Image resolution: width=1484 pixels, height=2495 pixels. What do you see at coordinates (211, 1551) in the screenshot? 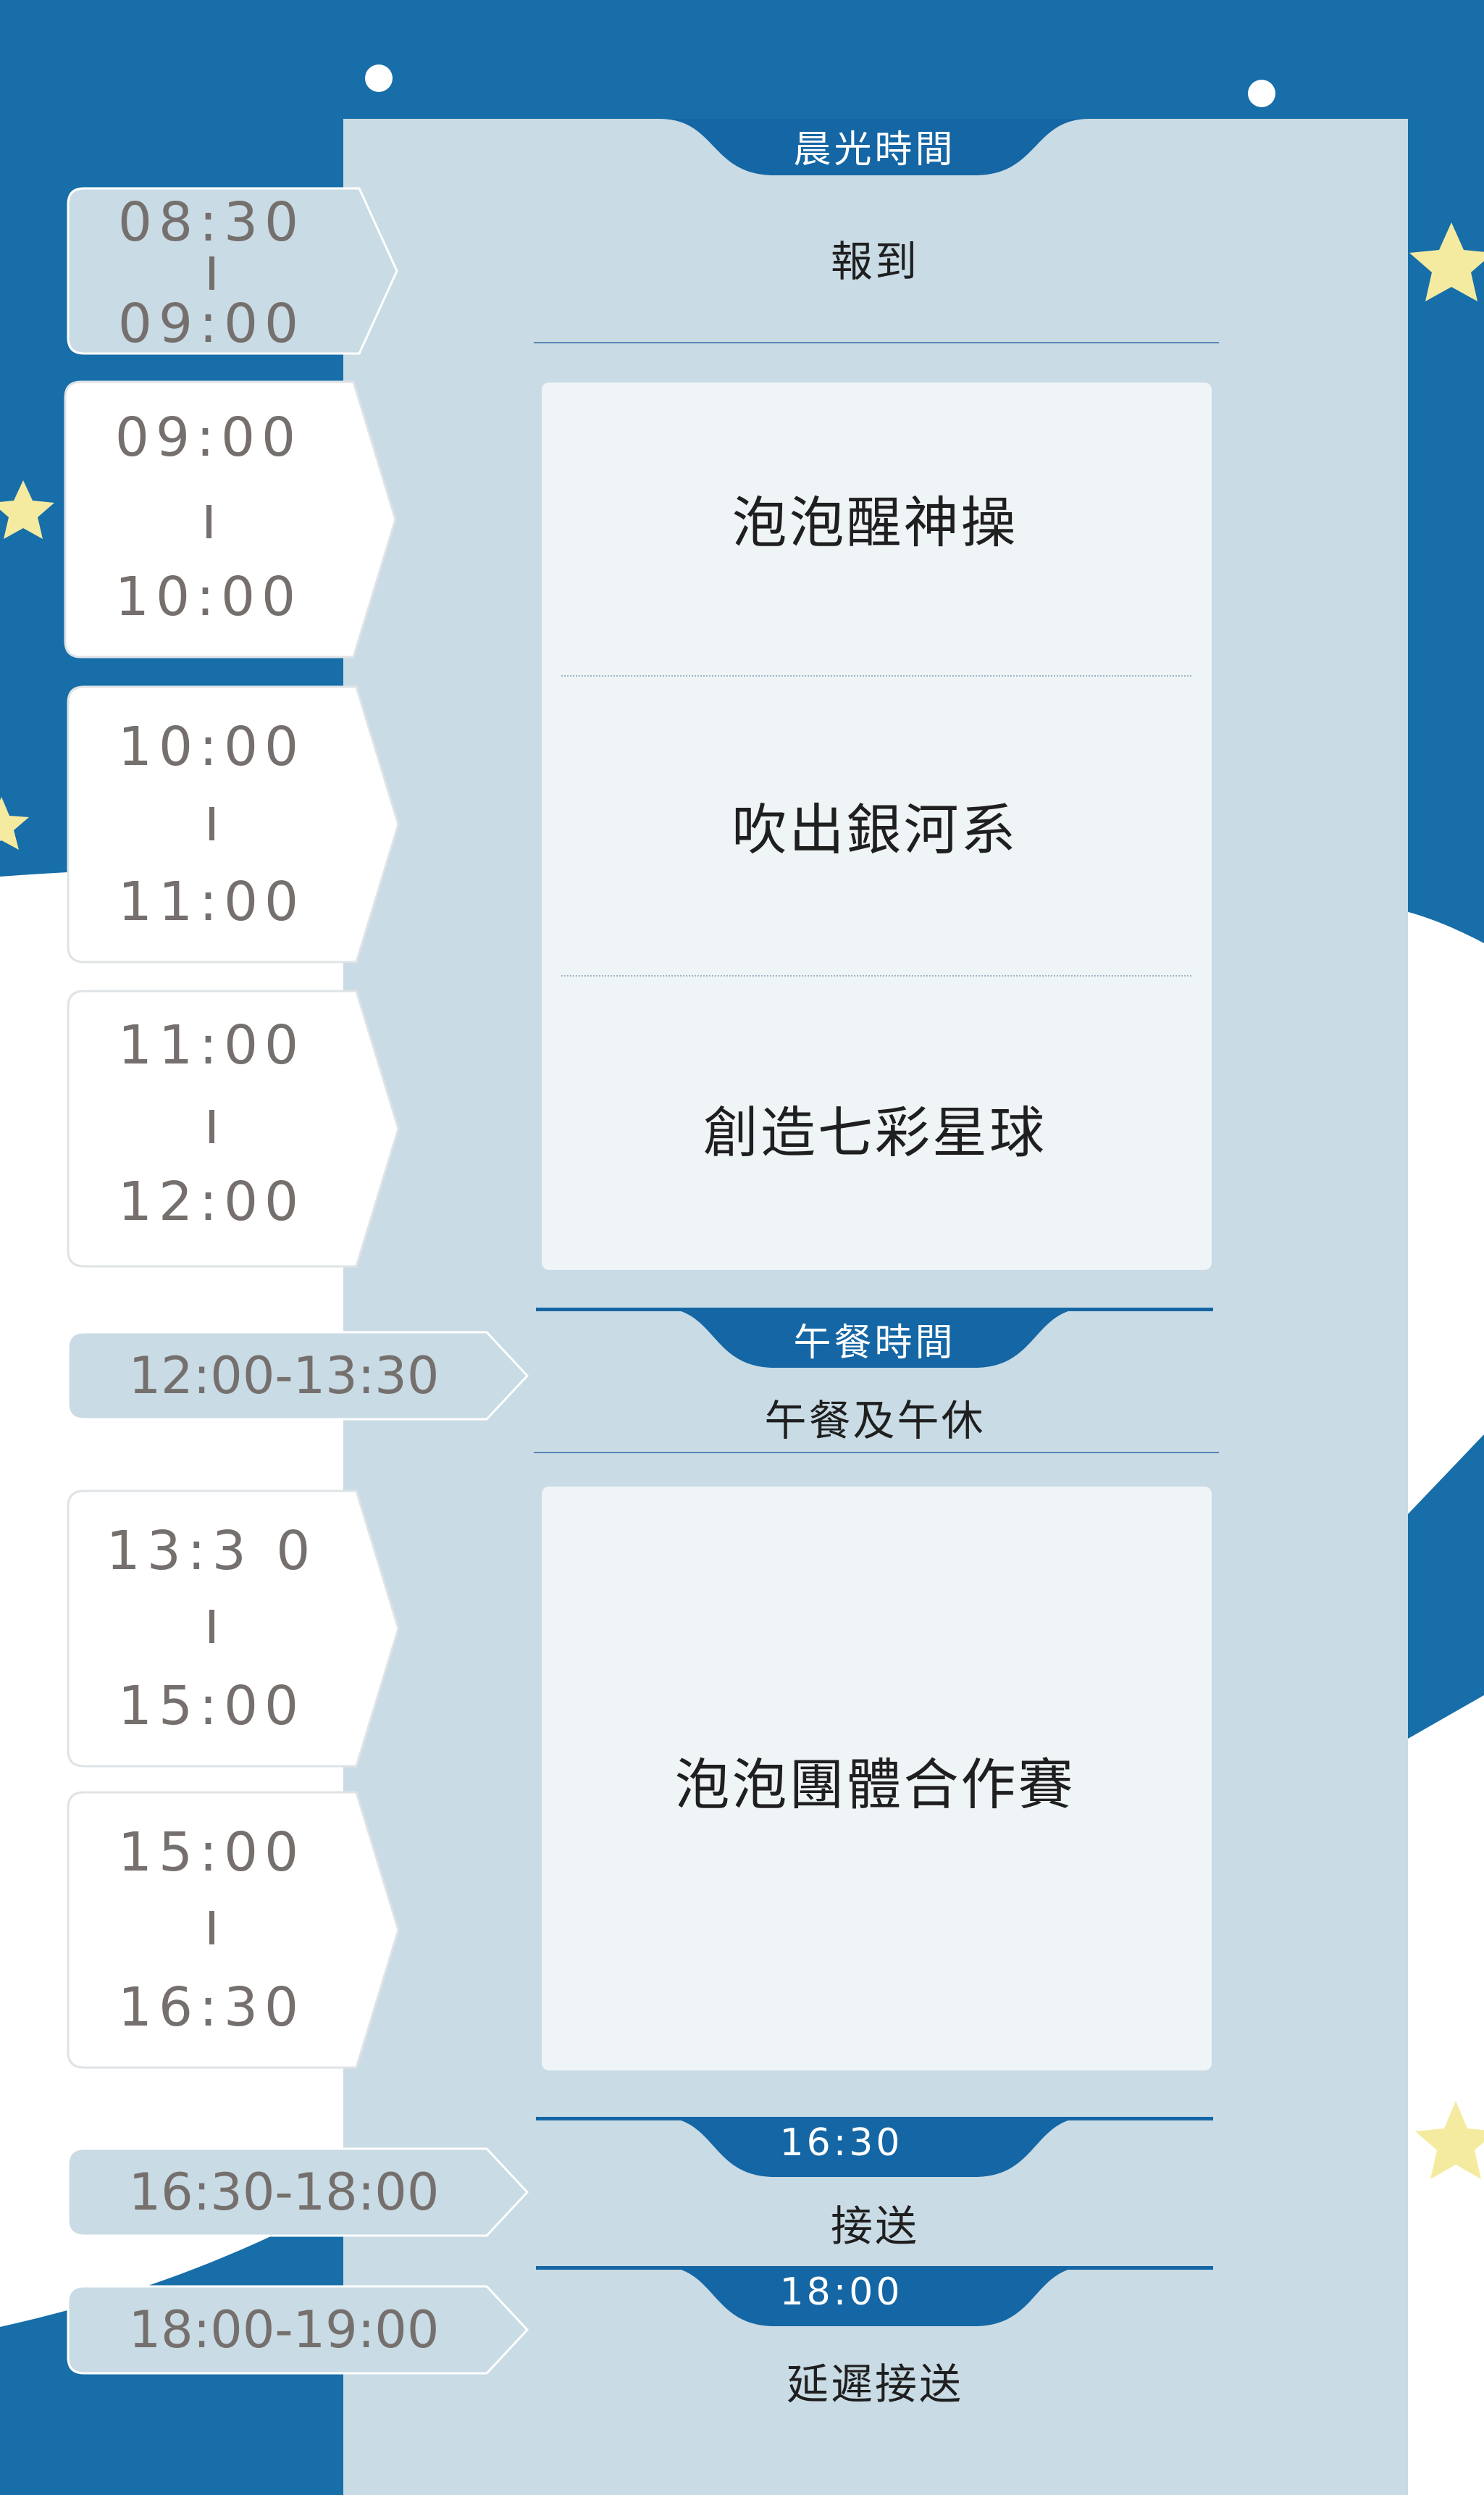
I see `time-start: 13:3 0` at bounding box center [211, 1551].